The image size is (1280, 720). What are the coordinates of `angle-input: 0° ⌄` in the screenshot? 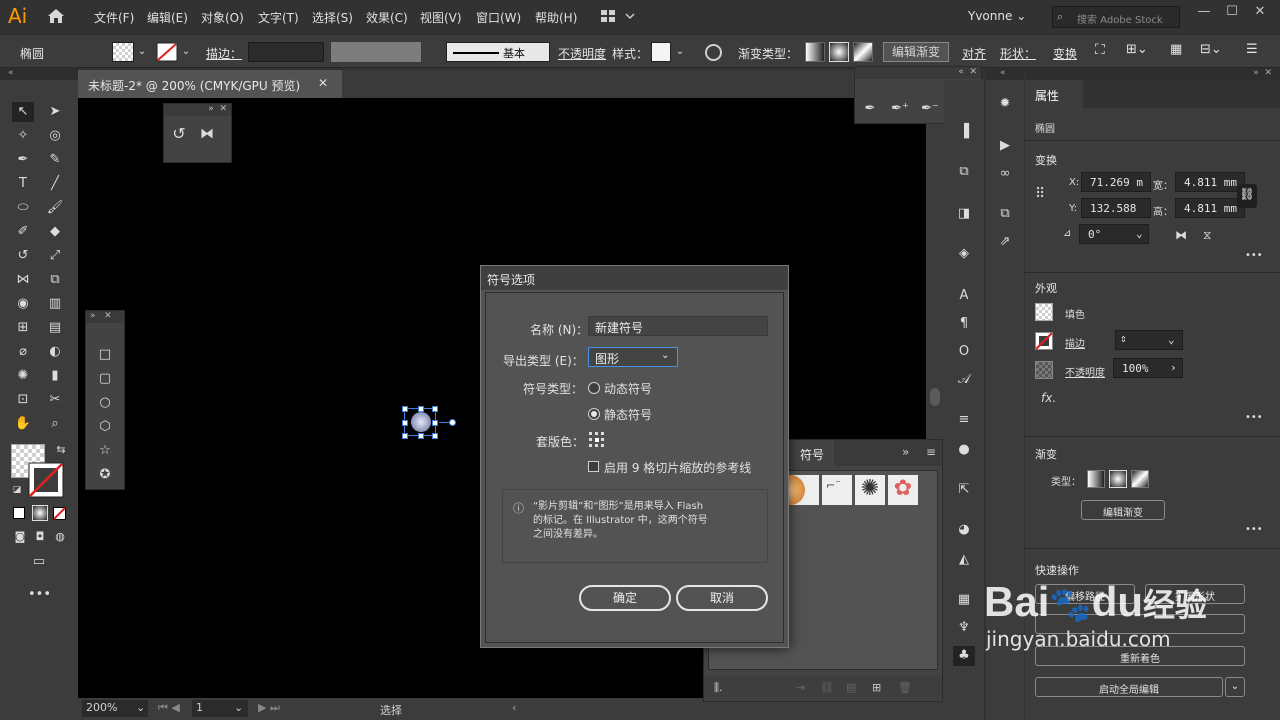 It's located at (1114, 234).